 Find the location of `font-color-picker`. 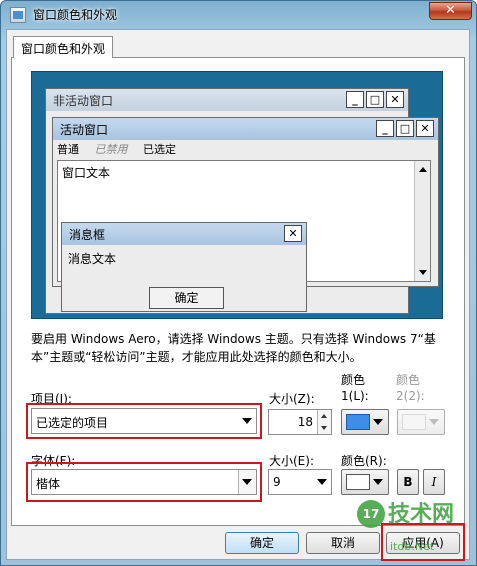

font-color-picker is located at coordinates (365, 482).